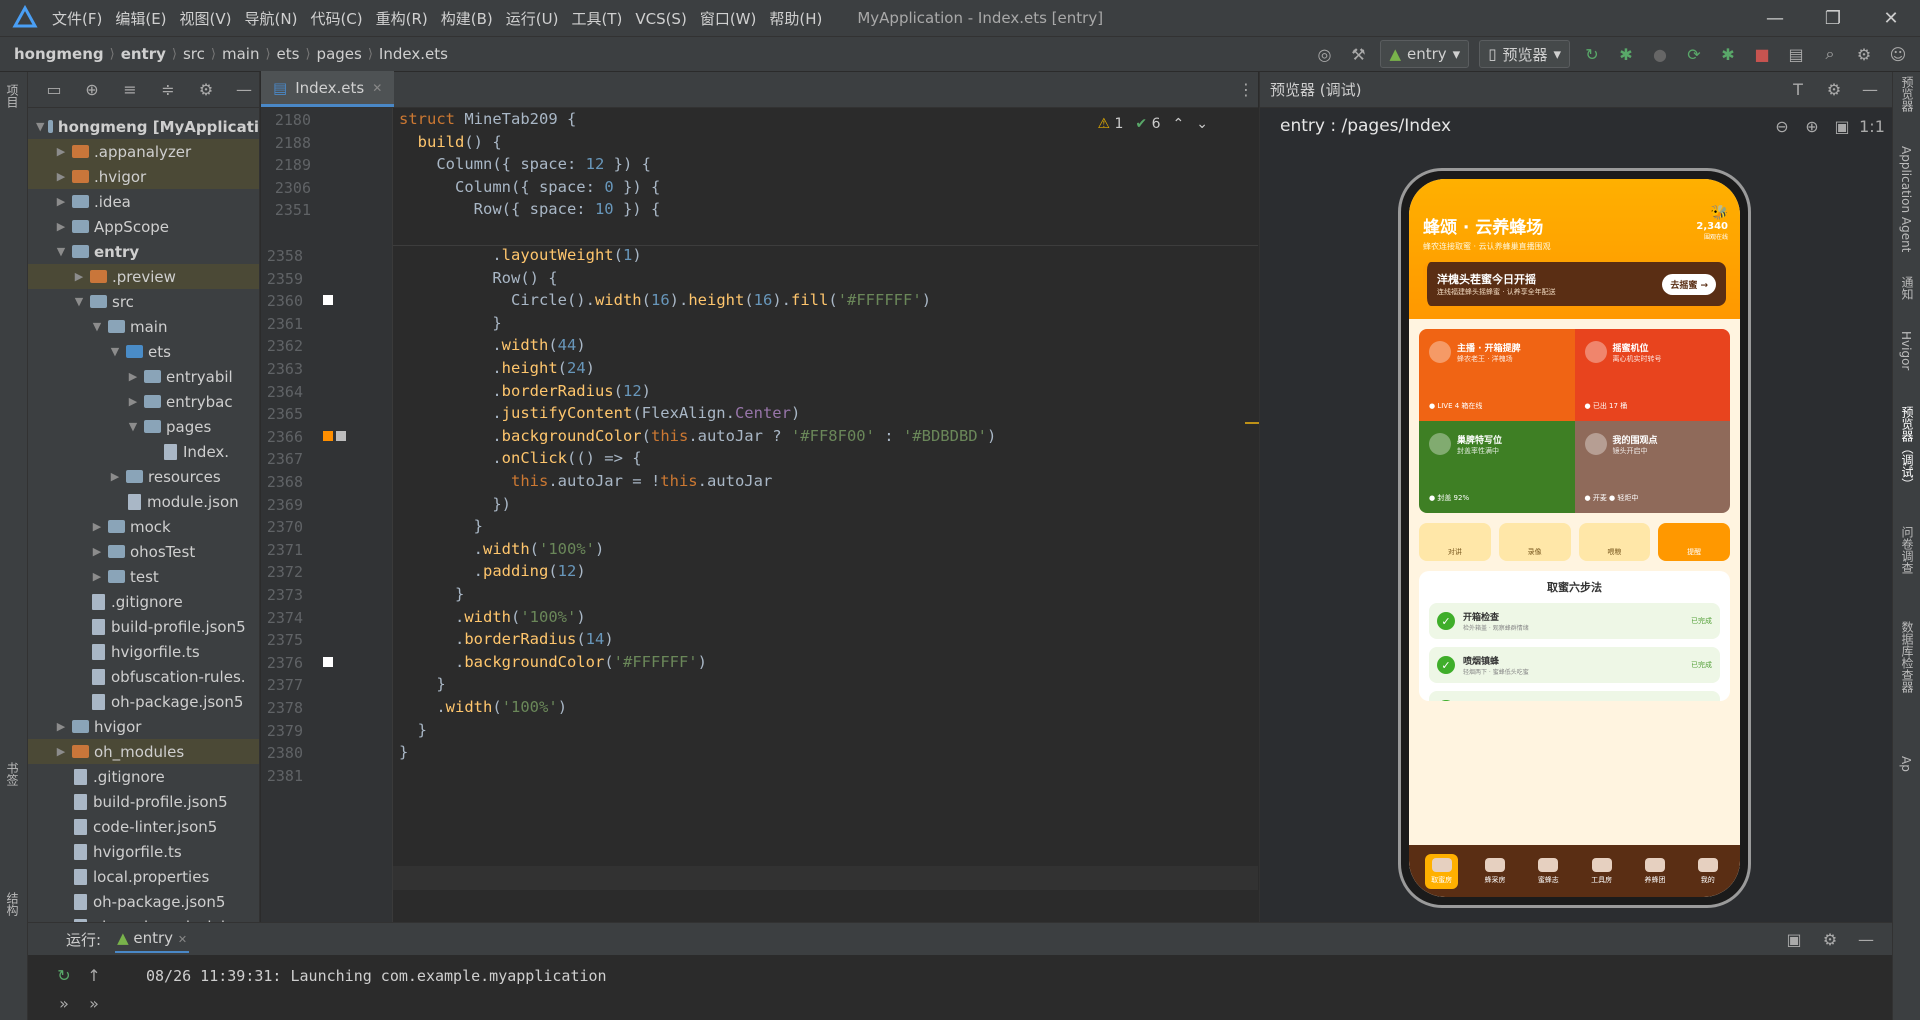 The width and height of the screenshot is (1920, 1020). I want to click on minimize-icon: —, so click(1775, 18).